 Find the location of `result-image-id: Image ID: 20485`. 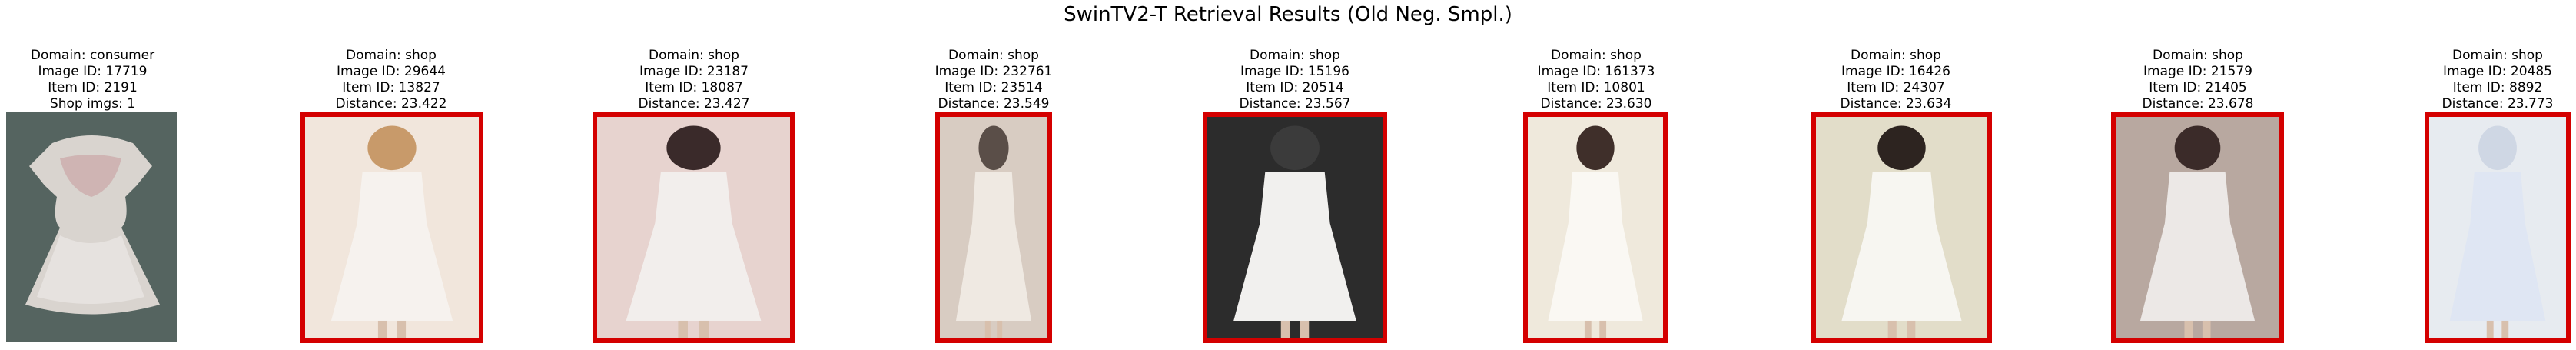

result-image-id: Image ID: 20485 is located at coordinates (2497, 71).